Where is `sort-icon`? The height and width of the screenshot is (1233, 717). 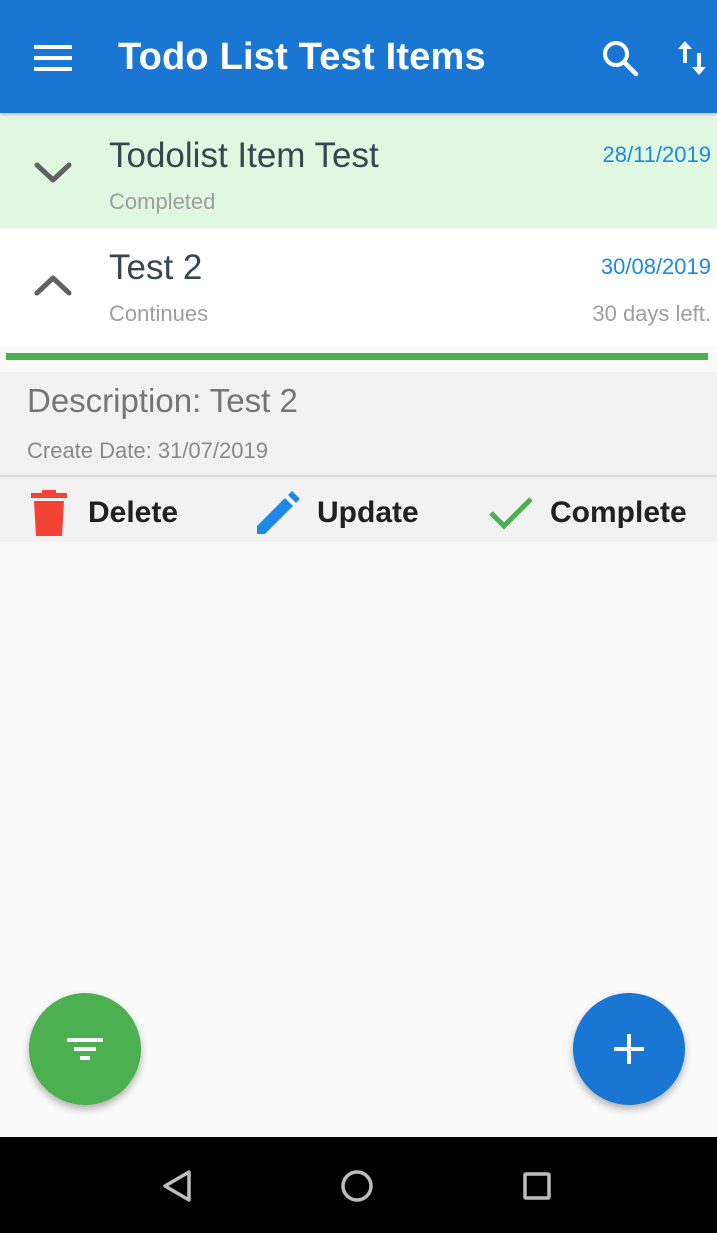
sort-icon is located at coordinates (692, 58).